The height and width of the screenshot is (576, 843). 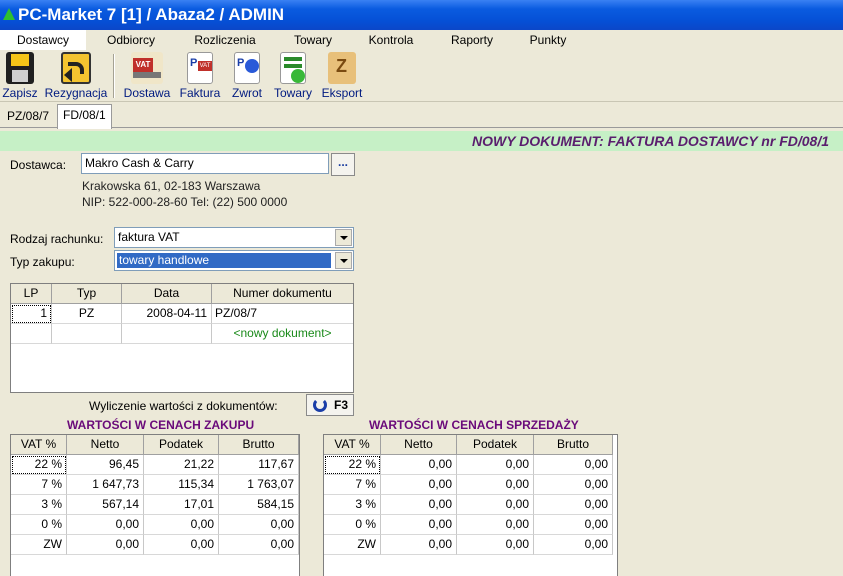 What do you see at coordinates (342, 76) in the screenshot?
I see `export-button: Z Eksport` at bounding box center [342, 76].